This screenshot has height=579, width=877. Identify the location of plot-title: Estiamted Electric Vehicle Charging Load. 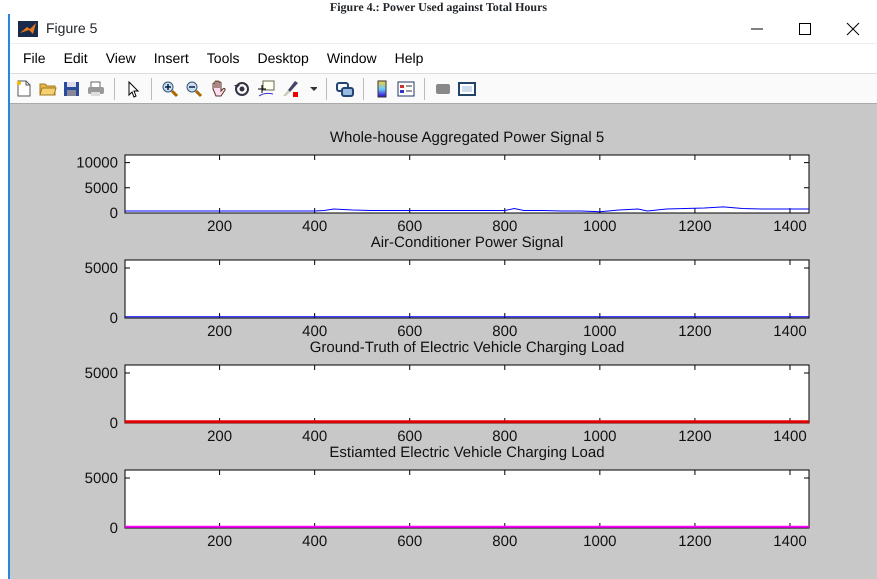
(467, 452).